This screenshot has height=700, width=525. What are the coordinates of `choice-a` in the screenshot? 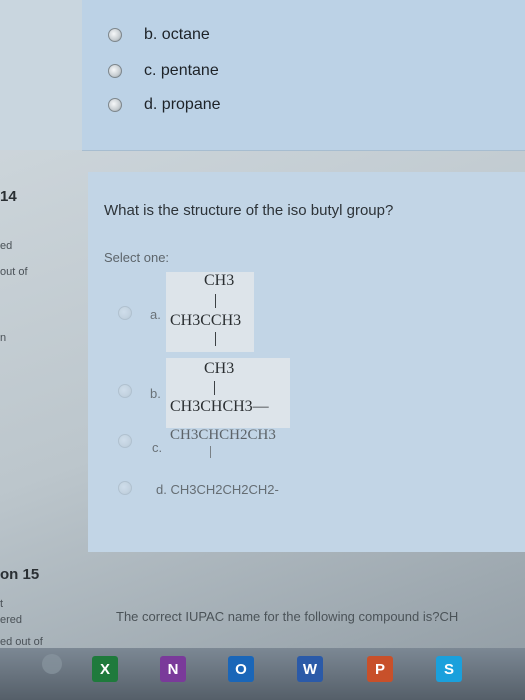 It's located at (136, 313).